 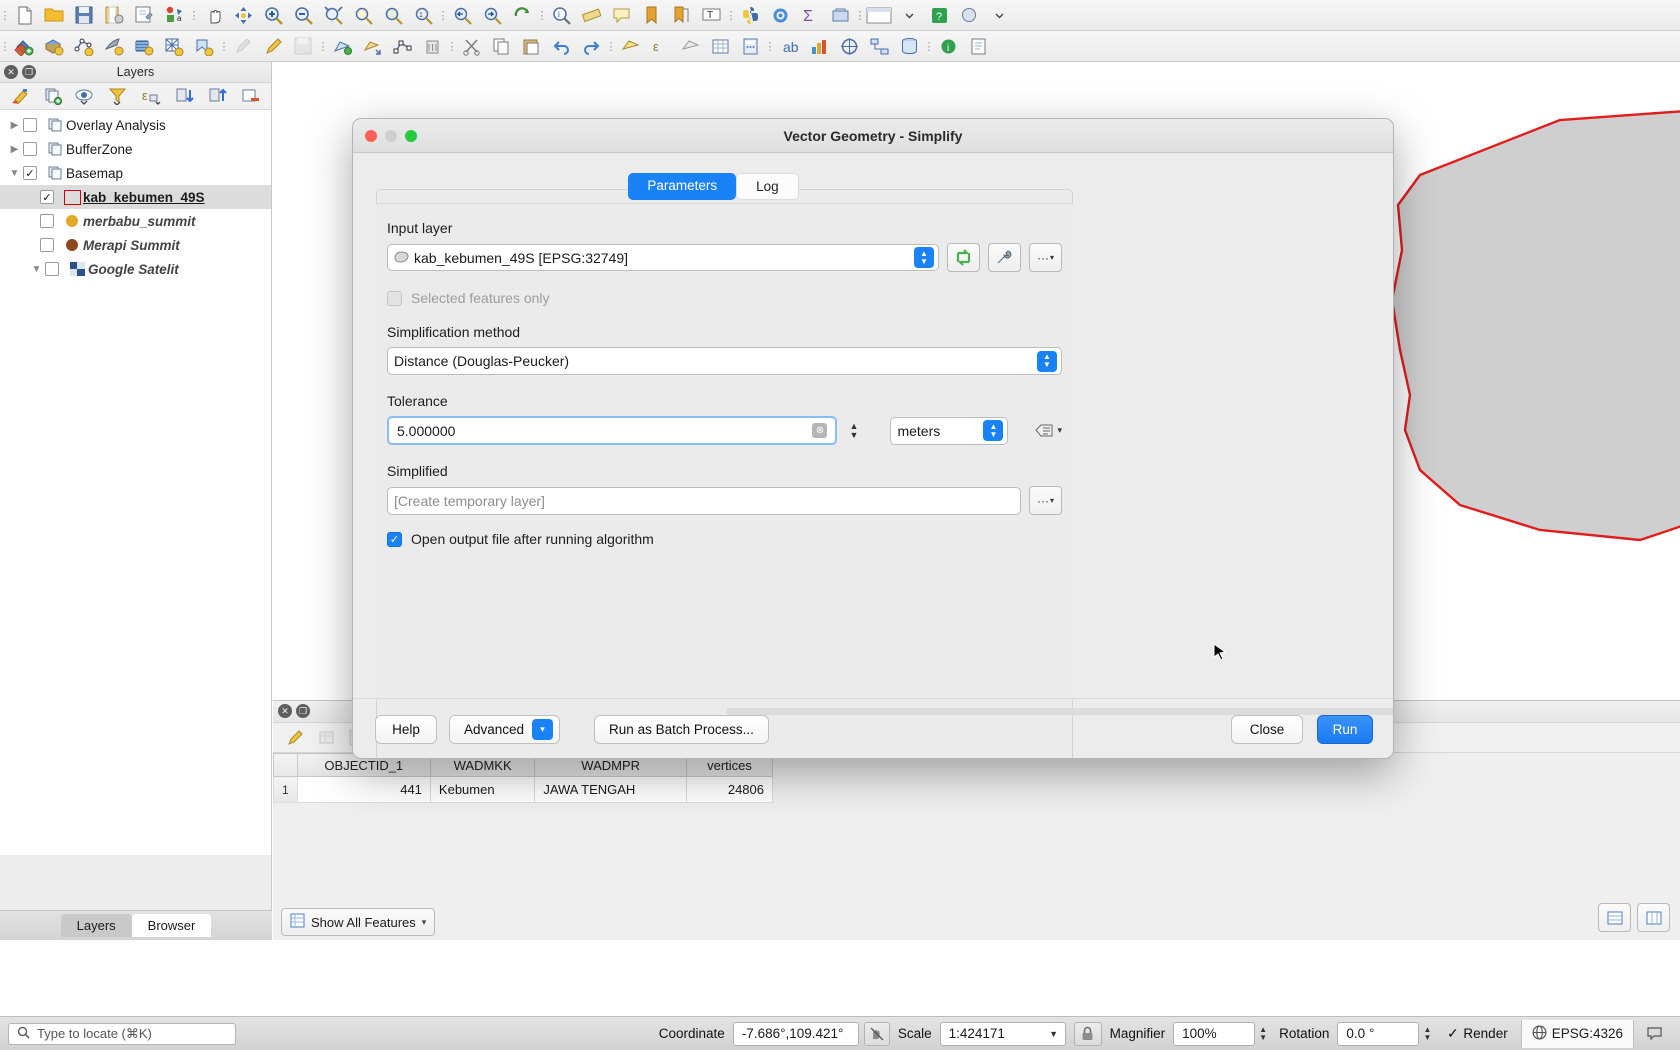 I want to click on panel-close-icon: ✕, so click(x=11, y=72).